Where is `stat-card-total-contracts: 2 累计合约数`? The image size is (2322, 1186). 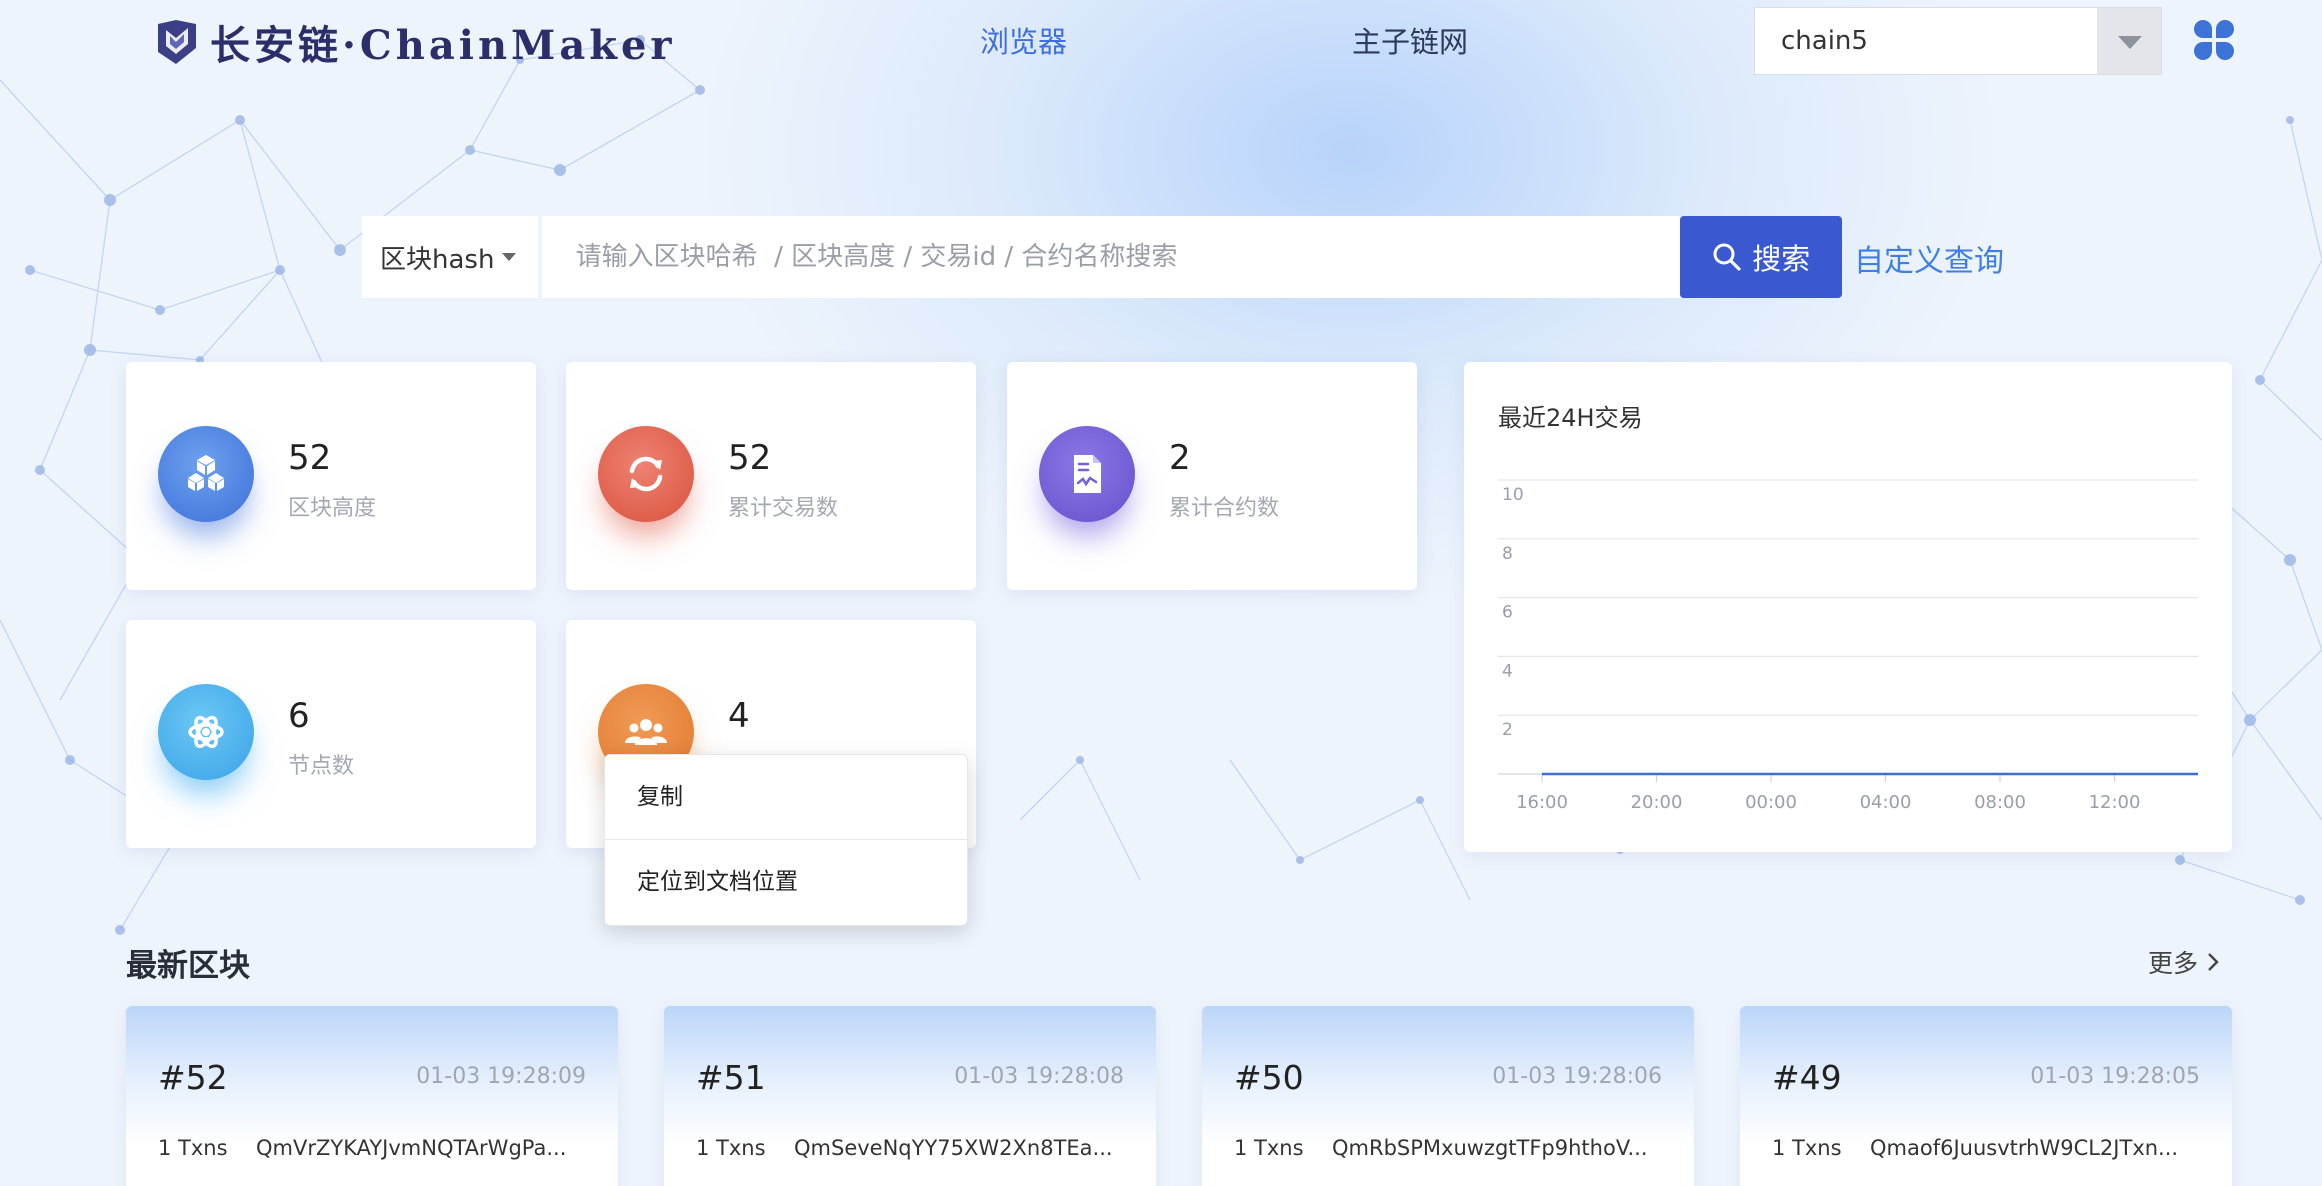
stat-card-total-contracts: 2 累计合约数 is located at coordinates (1212, 476).